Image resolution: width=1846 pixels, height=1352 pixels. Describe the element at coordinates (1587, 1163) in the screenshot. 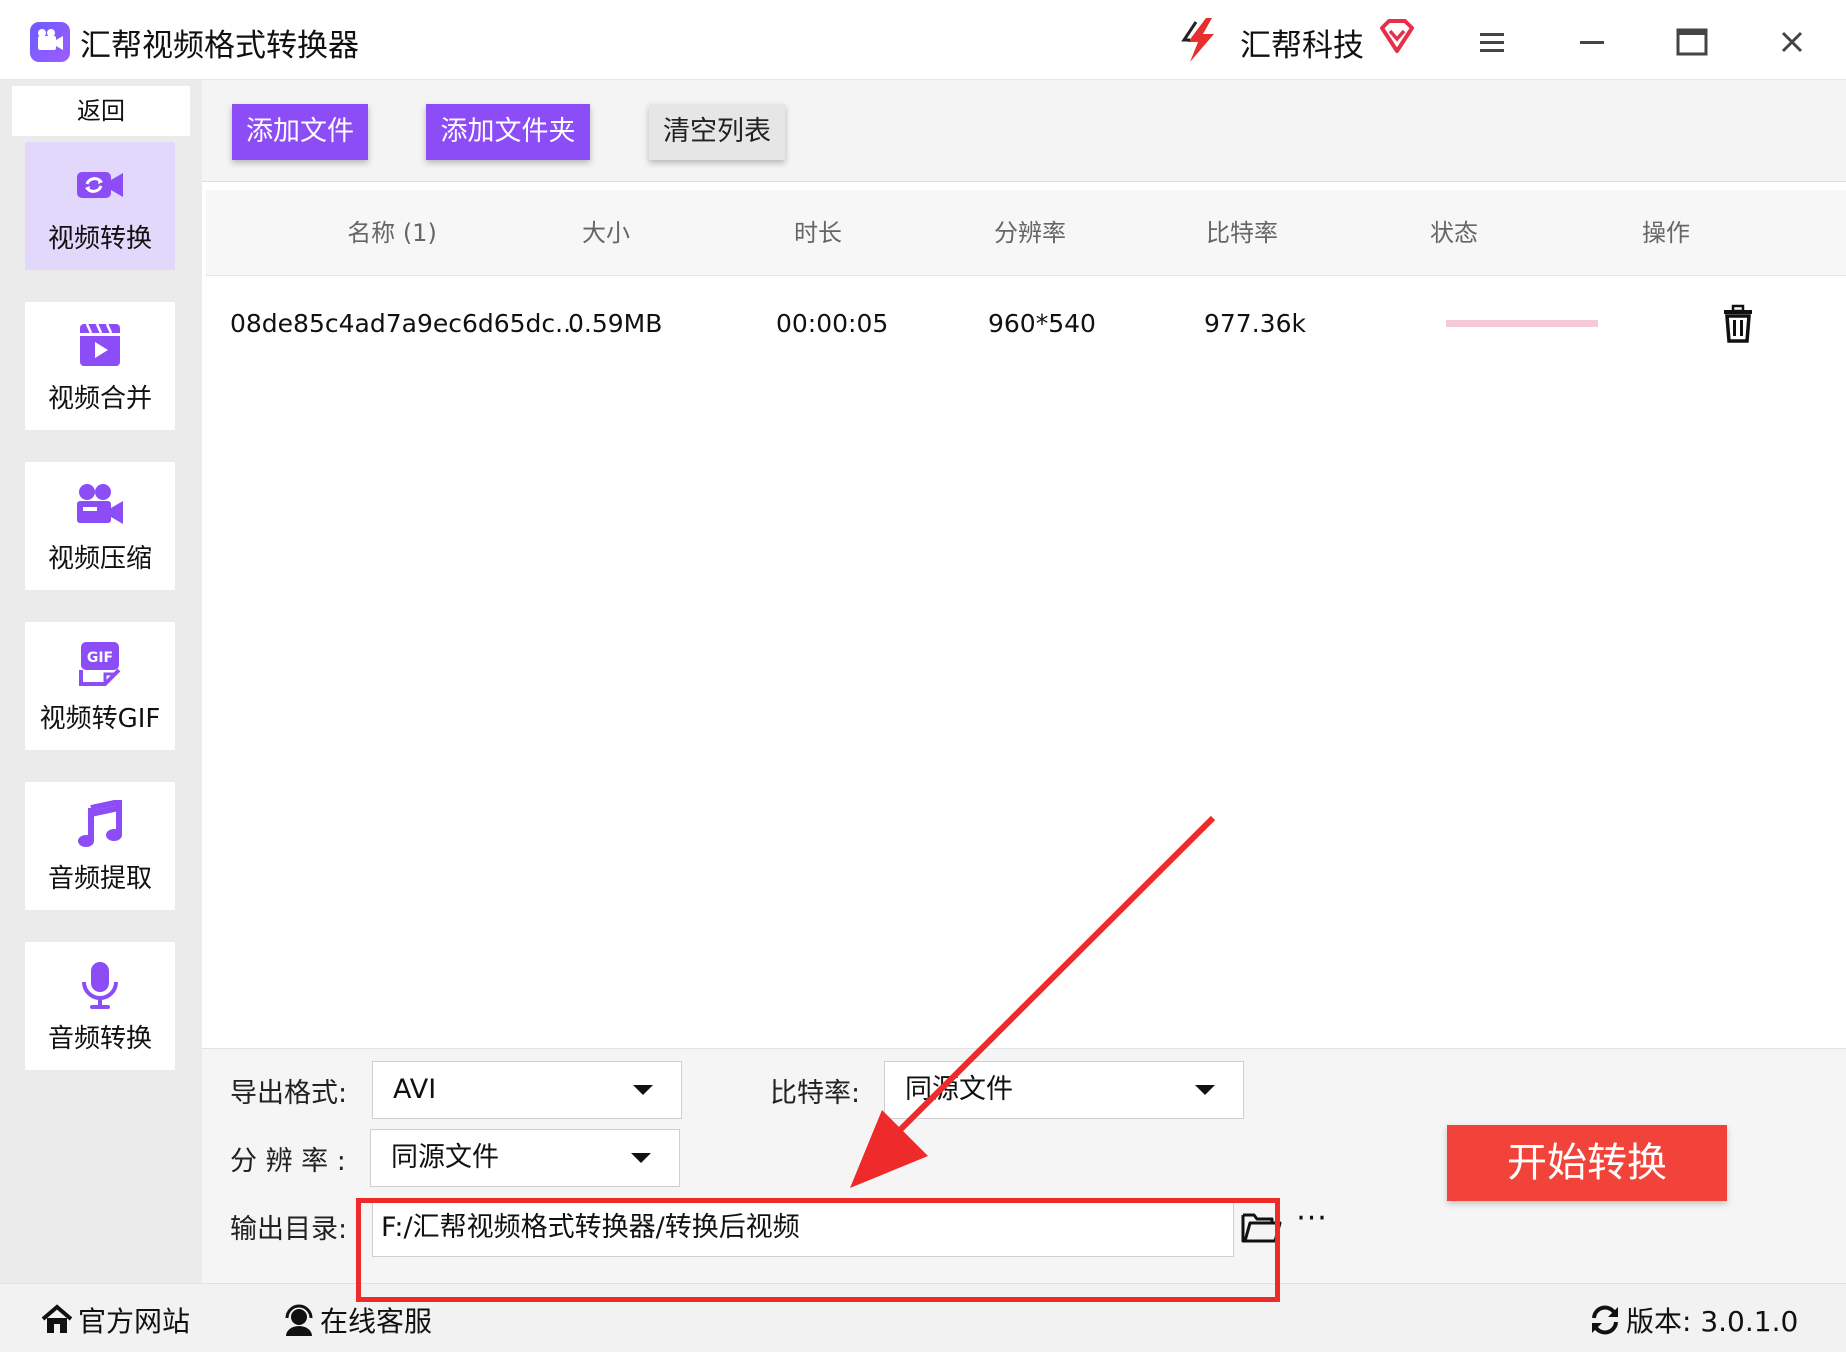

I see `start-convert-button: 开始转换` at that location.